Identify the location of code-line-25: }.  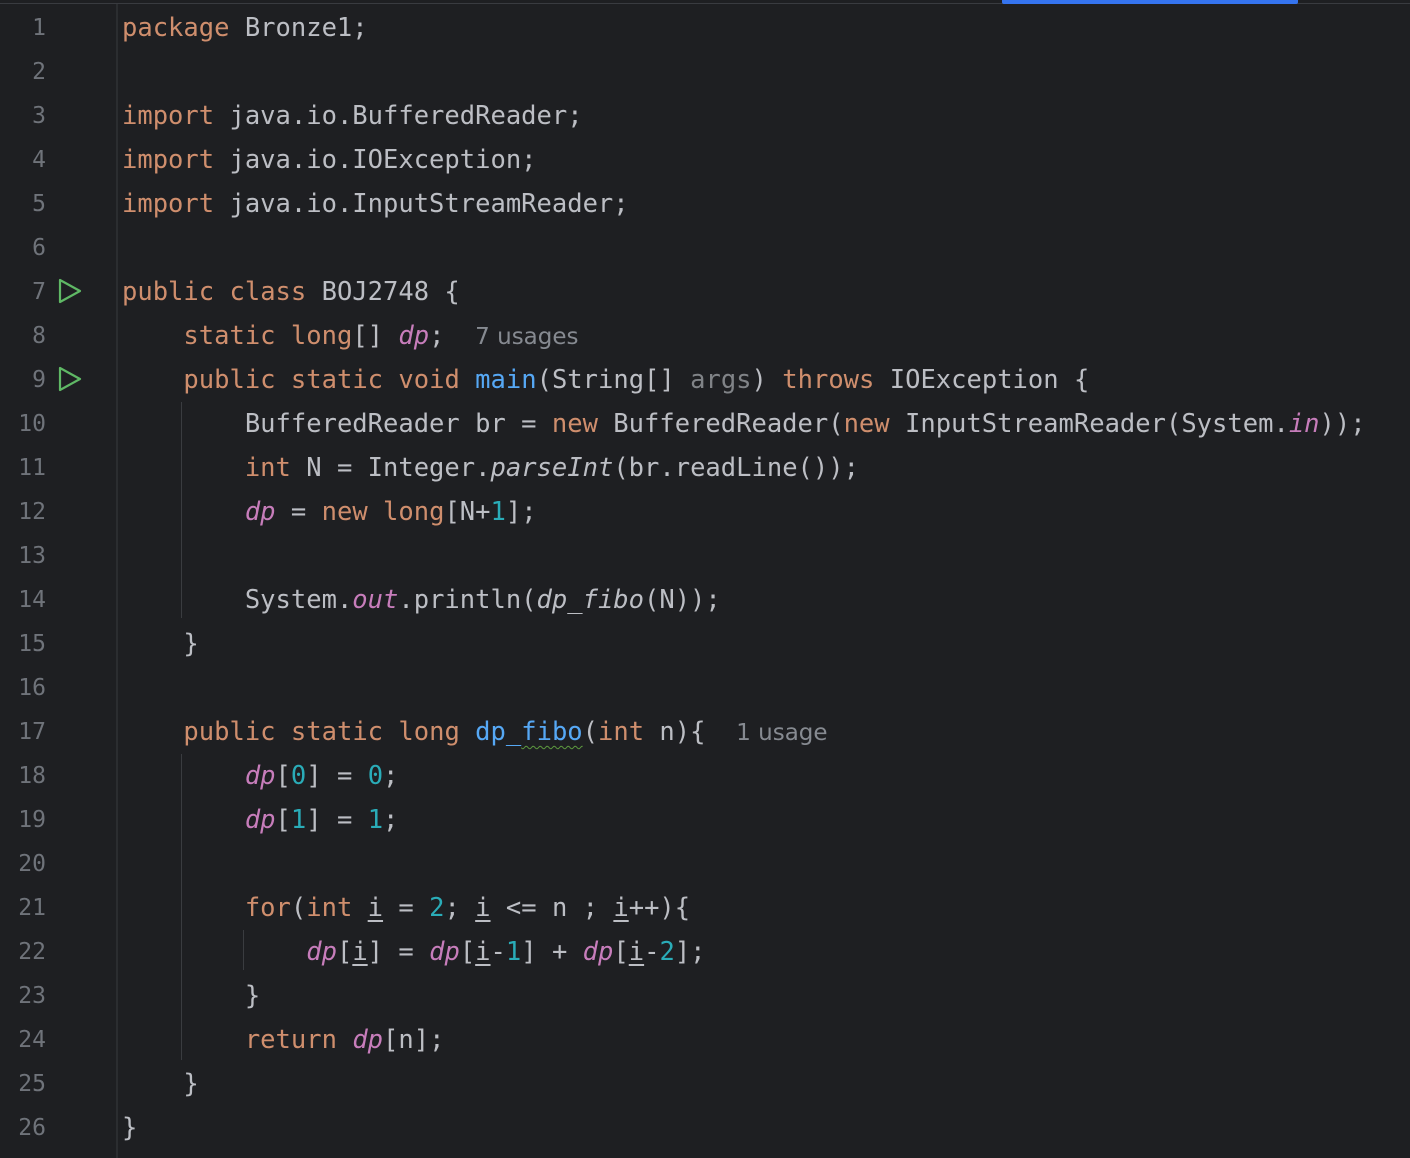
(160, 1084).